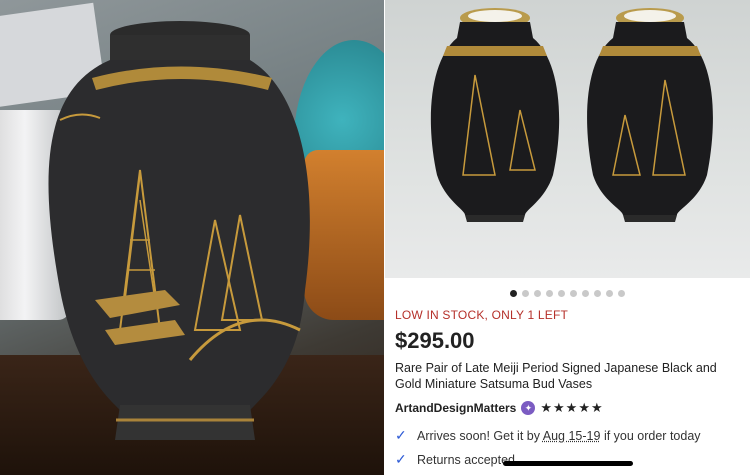 The width and height of the screenshot is (750, 475). Describe the element at coordinates (528, 408) in the screenshot. I see `star-seller-badge-icon: ✦` at that location.